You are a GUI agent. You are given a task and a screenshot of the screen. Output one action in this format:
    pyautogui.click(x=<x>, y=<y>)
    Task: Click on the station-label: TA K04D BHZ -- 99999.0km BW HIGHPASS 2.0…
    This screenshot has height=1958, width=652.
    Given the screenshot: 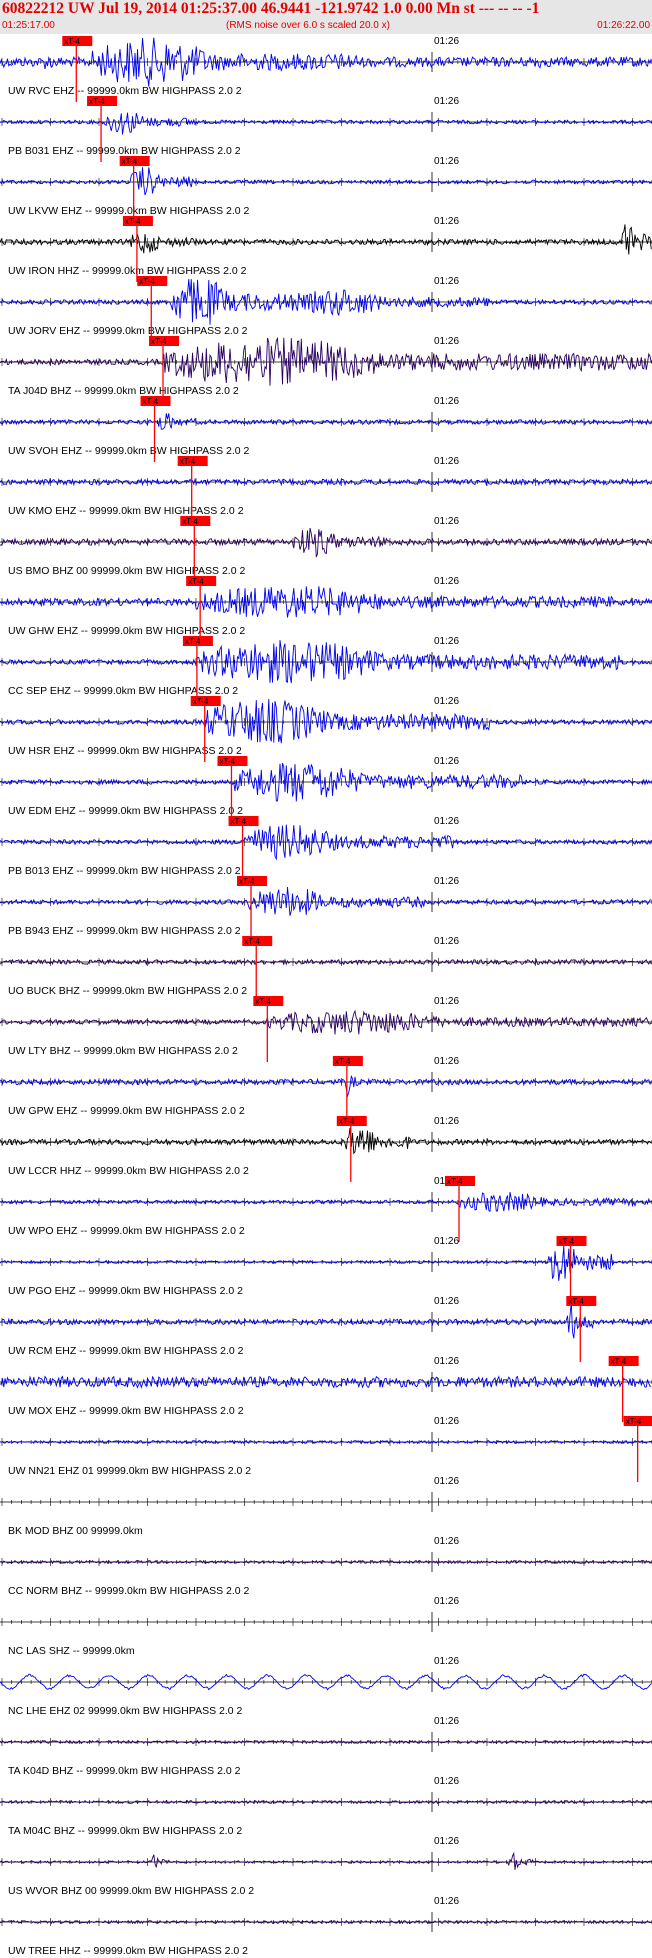 What is the action you would take?
    pyautogui.click(x=124, y=1771)
    